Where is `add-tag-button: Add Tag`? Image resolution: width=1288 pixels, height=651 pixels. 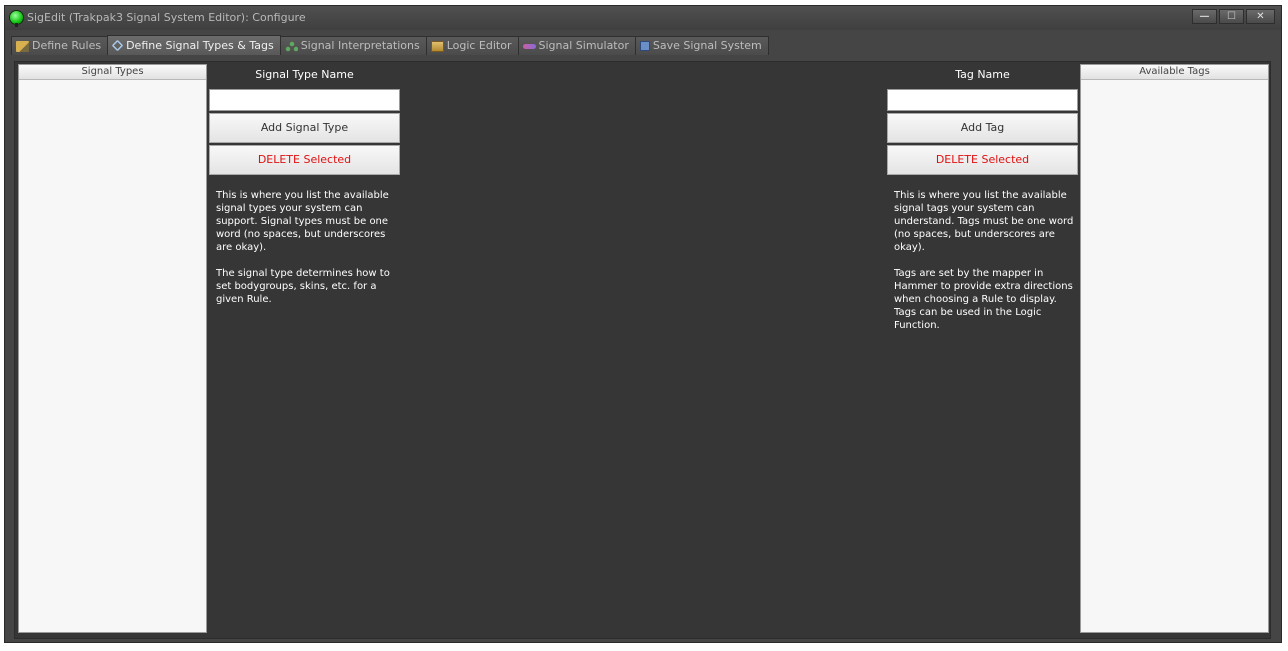 add-tag-button: Add Tag is located at coordinates (982, 128).